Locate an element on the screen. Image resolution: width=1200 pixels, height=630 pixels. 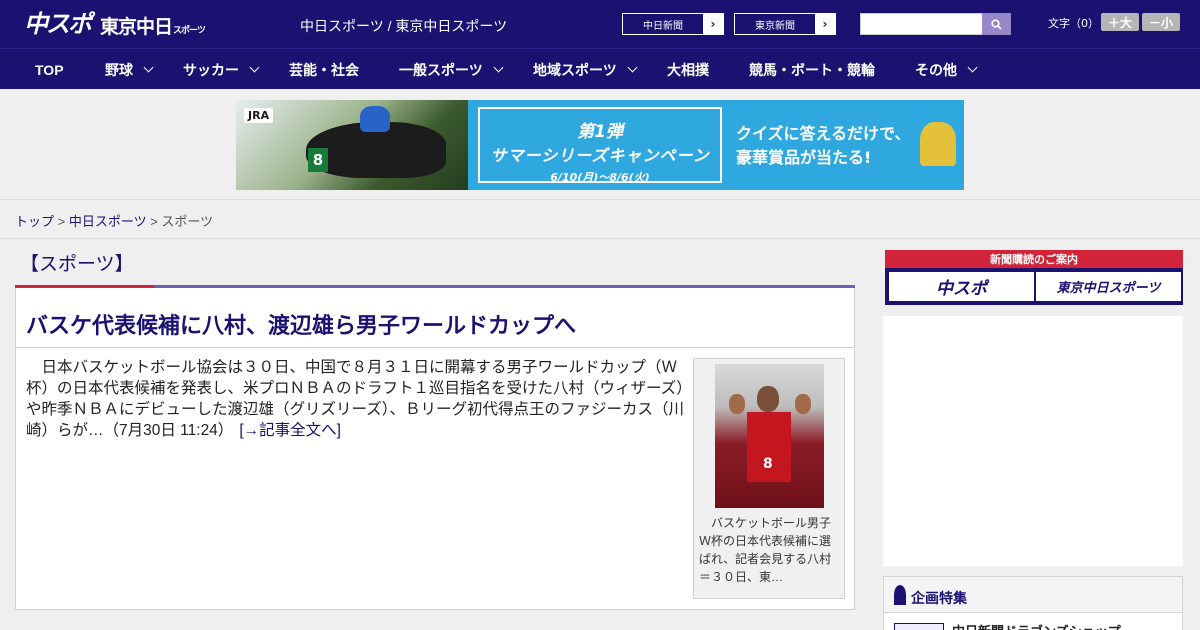
nav-item-other: その他 is located at coordinates (946, 69).